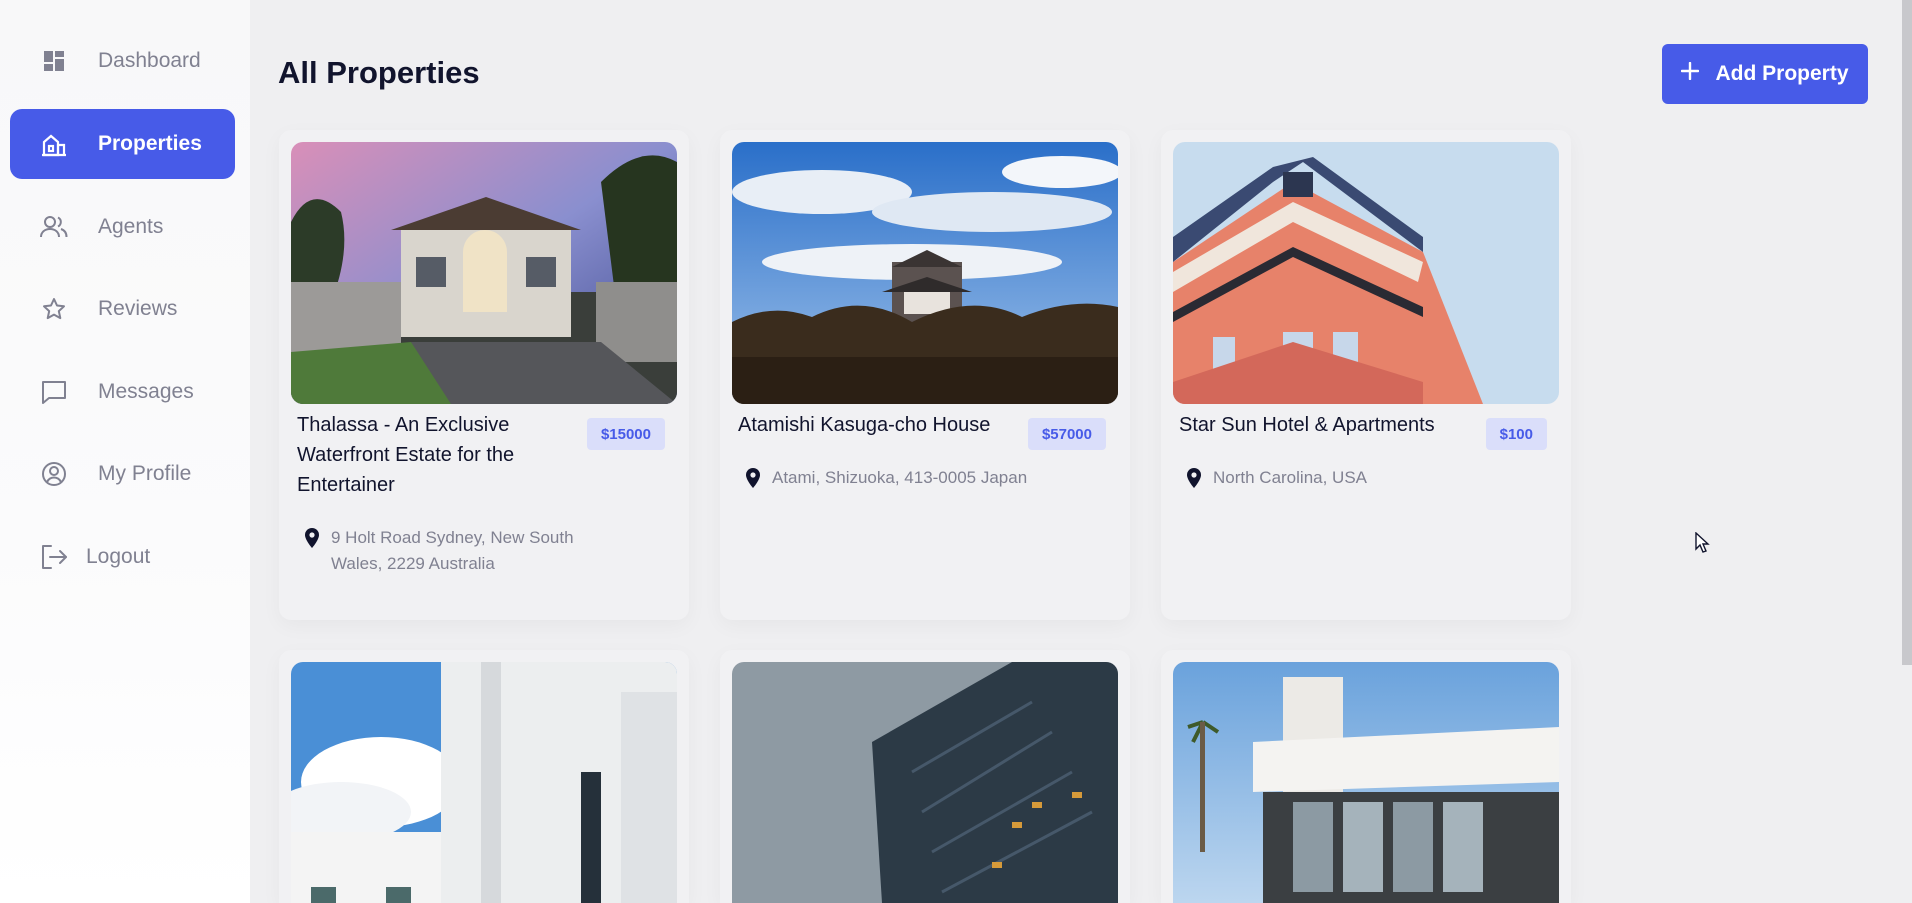  Describe the element at coordinates (864, 425) in the screenshot. I see `property-name: Atamishi Kasuga-cho House` at that location.